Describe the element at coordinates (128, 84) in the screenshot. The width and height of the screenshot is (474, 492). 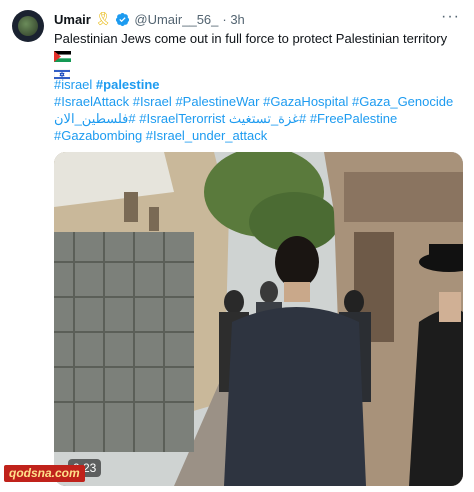
I see `hashtag-link: #palestine` at that location.